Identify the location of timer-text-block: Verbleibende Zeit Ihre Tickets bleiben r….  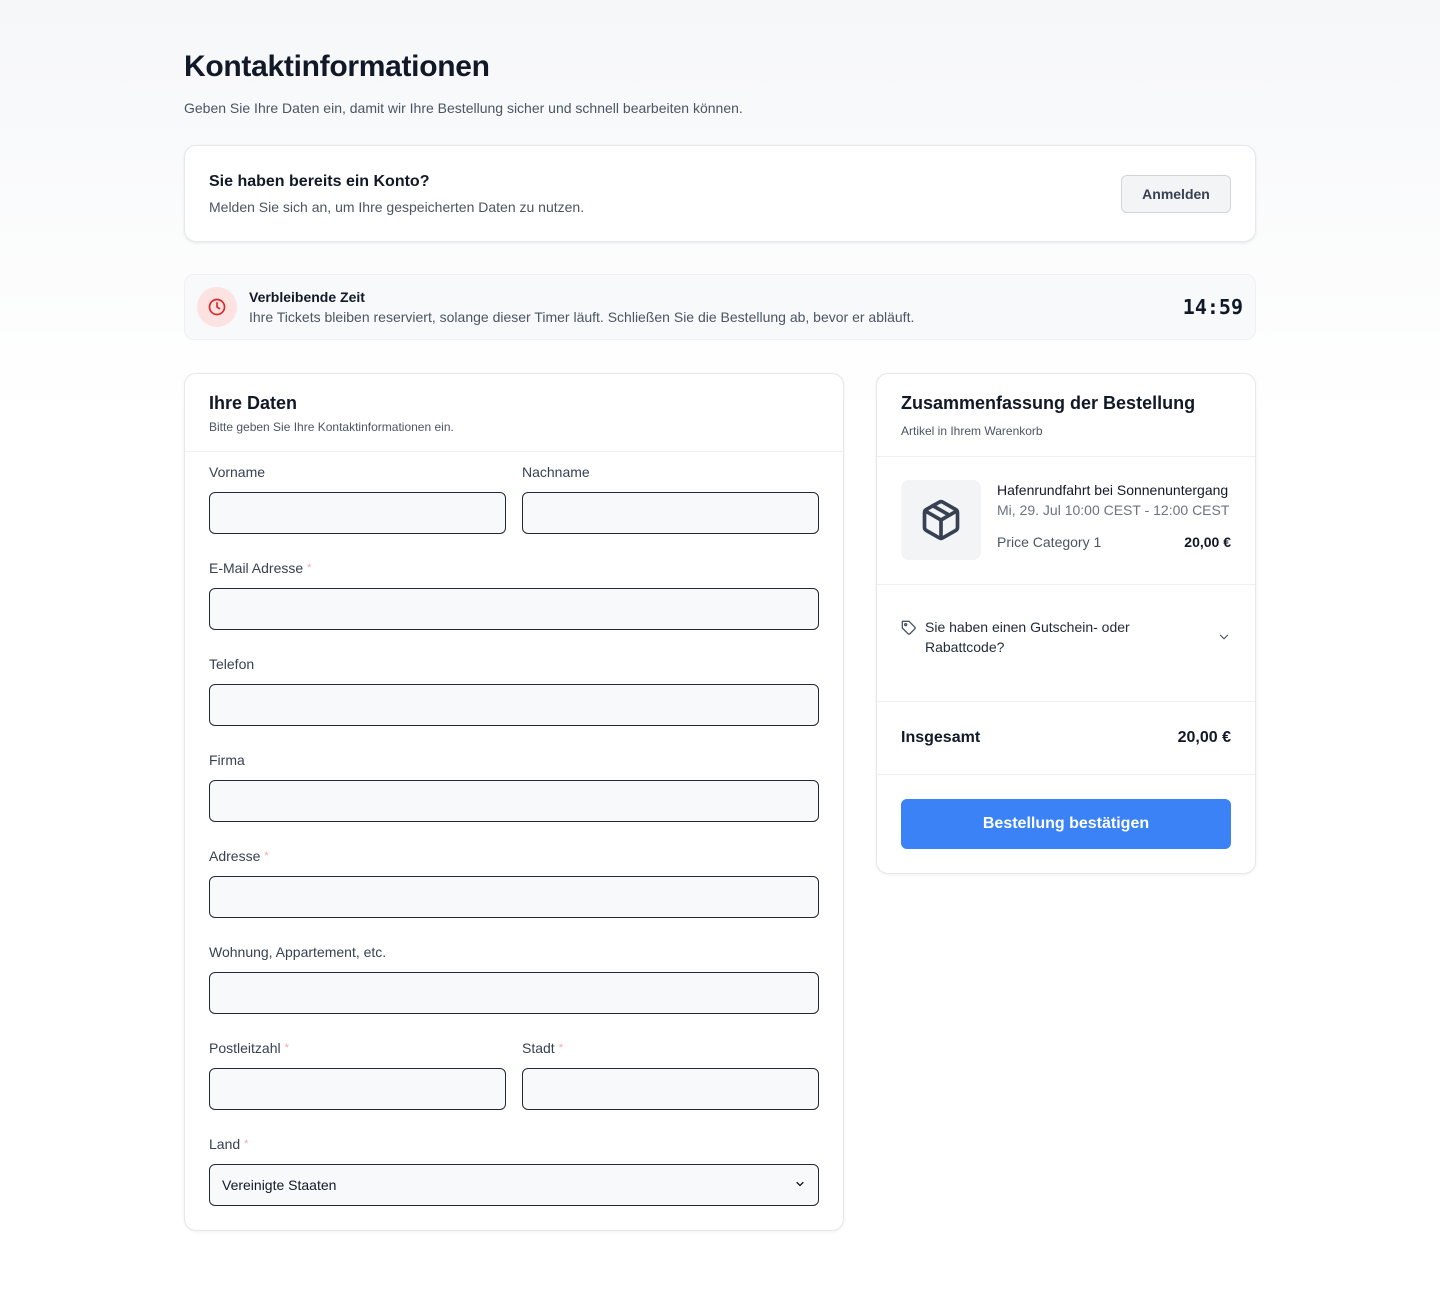
(716, 307).